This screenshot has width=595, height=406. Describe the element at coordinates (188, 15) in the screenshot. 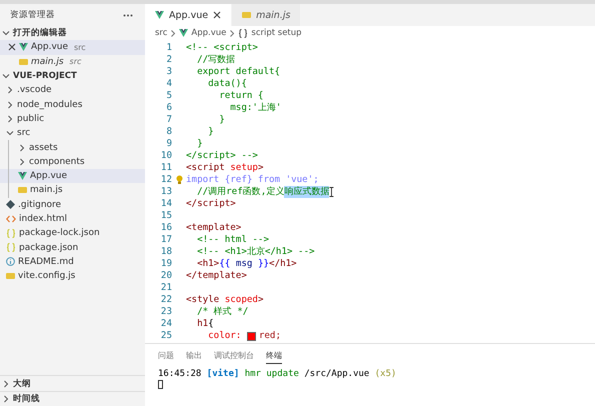

I see `editor-tab: App.vue` at that location.